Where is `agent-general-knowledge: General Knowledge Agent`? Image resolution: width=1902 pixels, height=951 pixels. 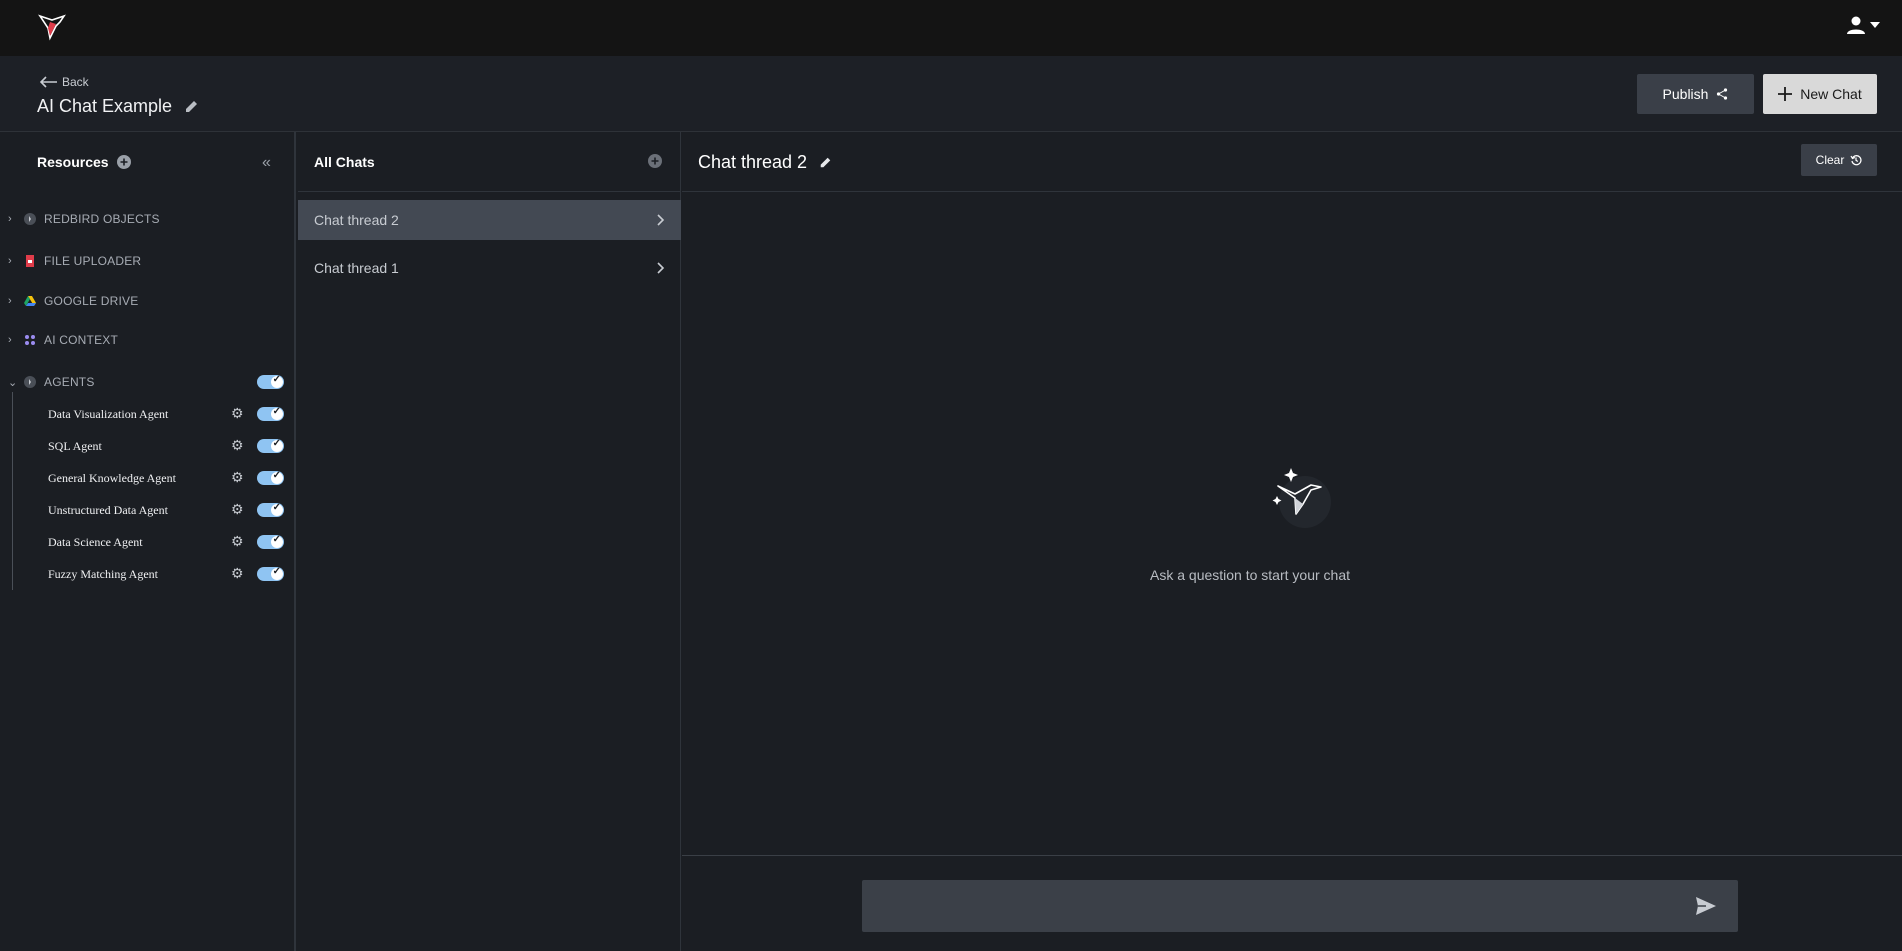 agent-general-knowledge: General Knowledge Agent is located at coordinates (112, 478).